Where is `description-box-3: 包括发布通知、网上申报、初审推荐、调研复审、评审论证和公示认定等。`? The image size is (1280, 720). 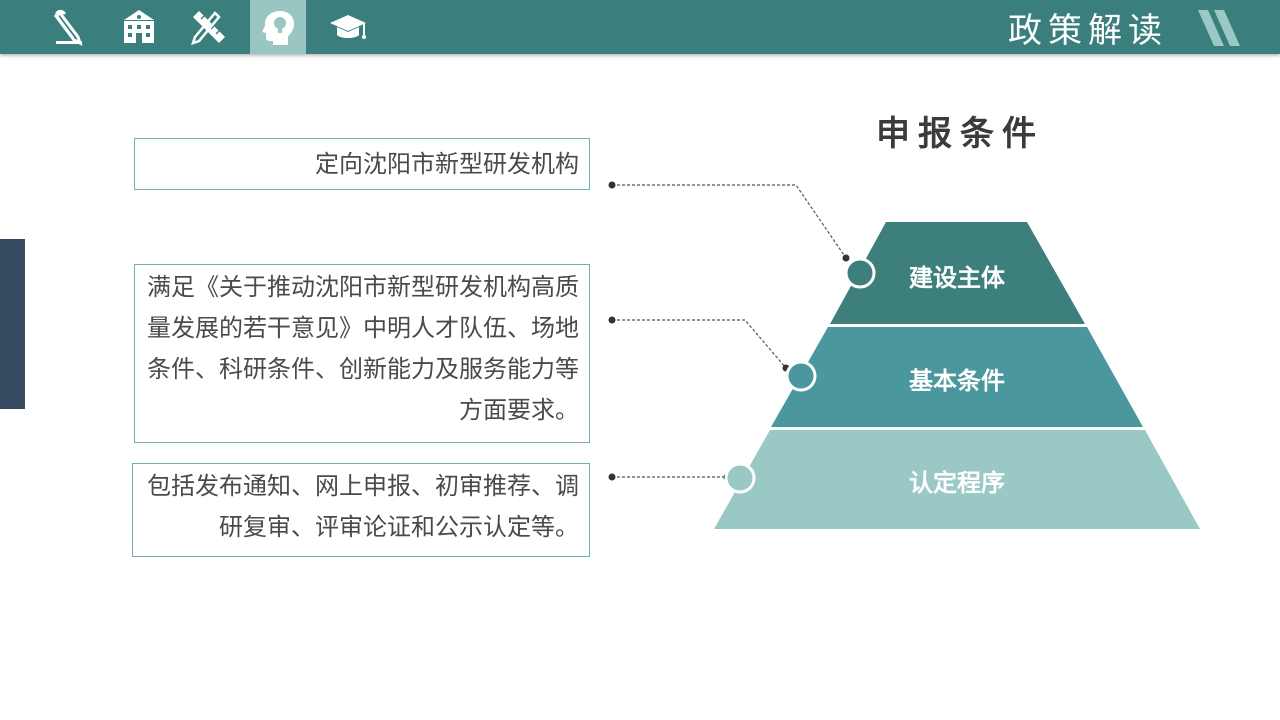 description-box-3: 包括发布通知、网上申报、初审推荐、调研复审、评审论证和公示认定等。 is located at coordinates (361, 510).